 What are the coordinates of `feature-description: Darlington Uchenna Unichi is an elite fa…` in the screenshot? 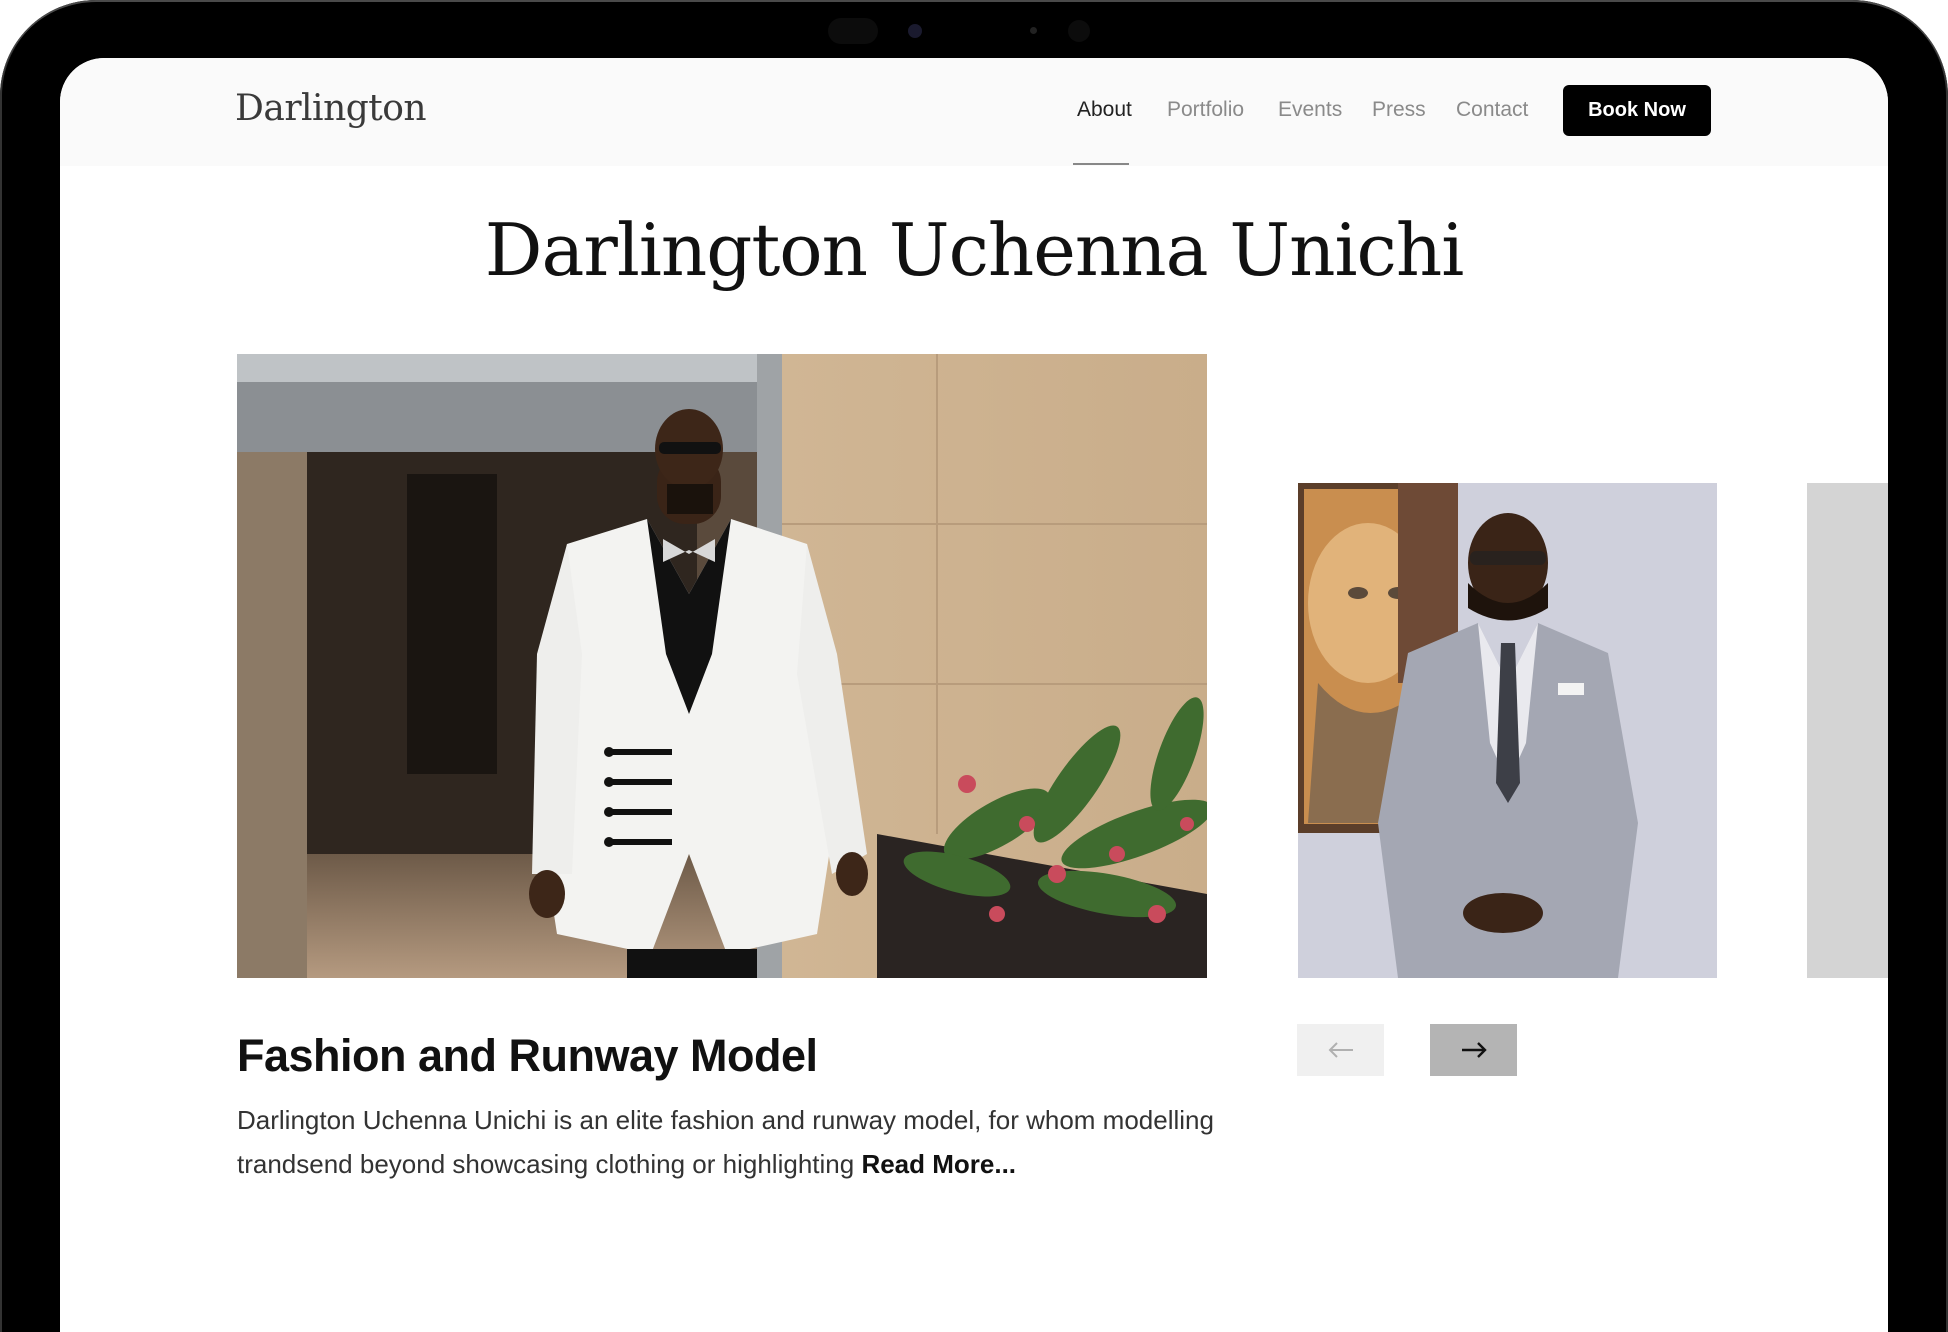 It's located at (727, 1142).